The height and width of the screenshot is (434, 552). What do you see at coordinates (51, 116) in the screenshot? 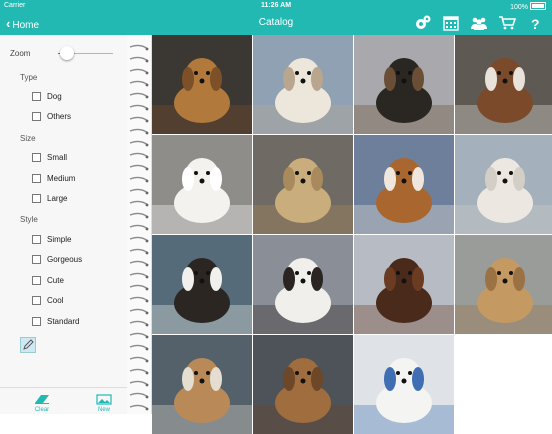
I see `filter-option-others: Others` at bounding box center [51, 116].